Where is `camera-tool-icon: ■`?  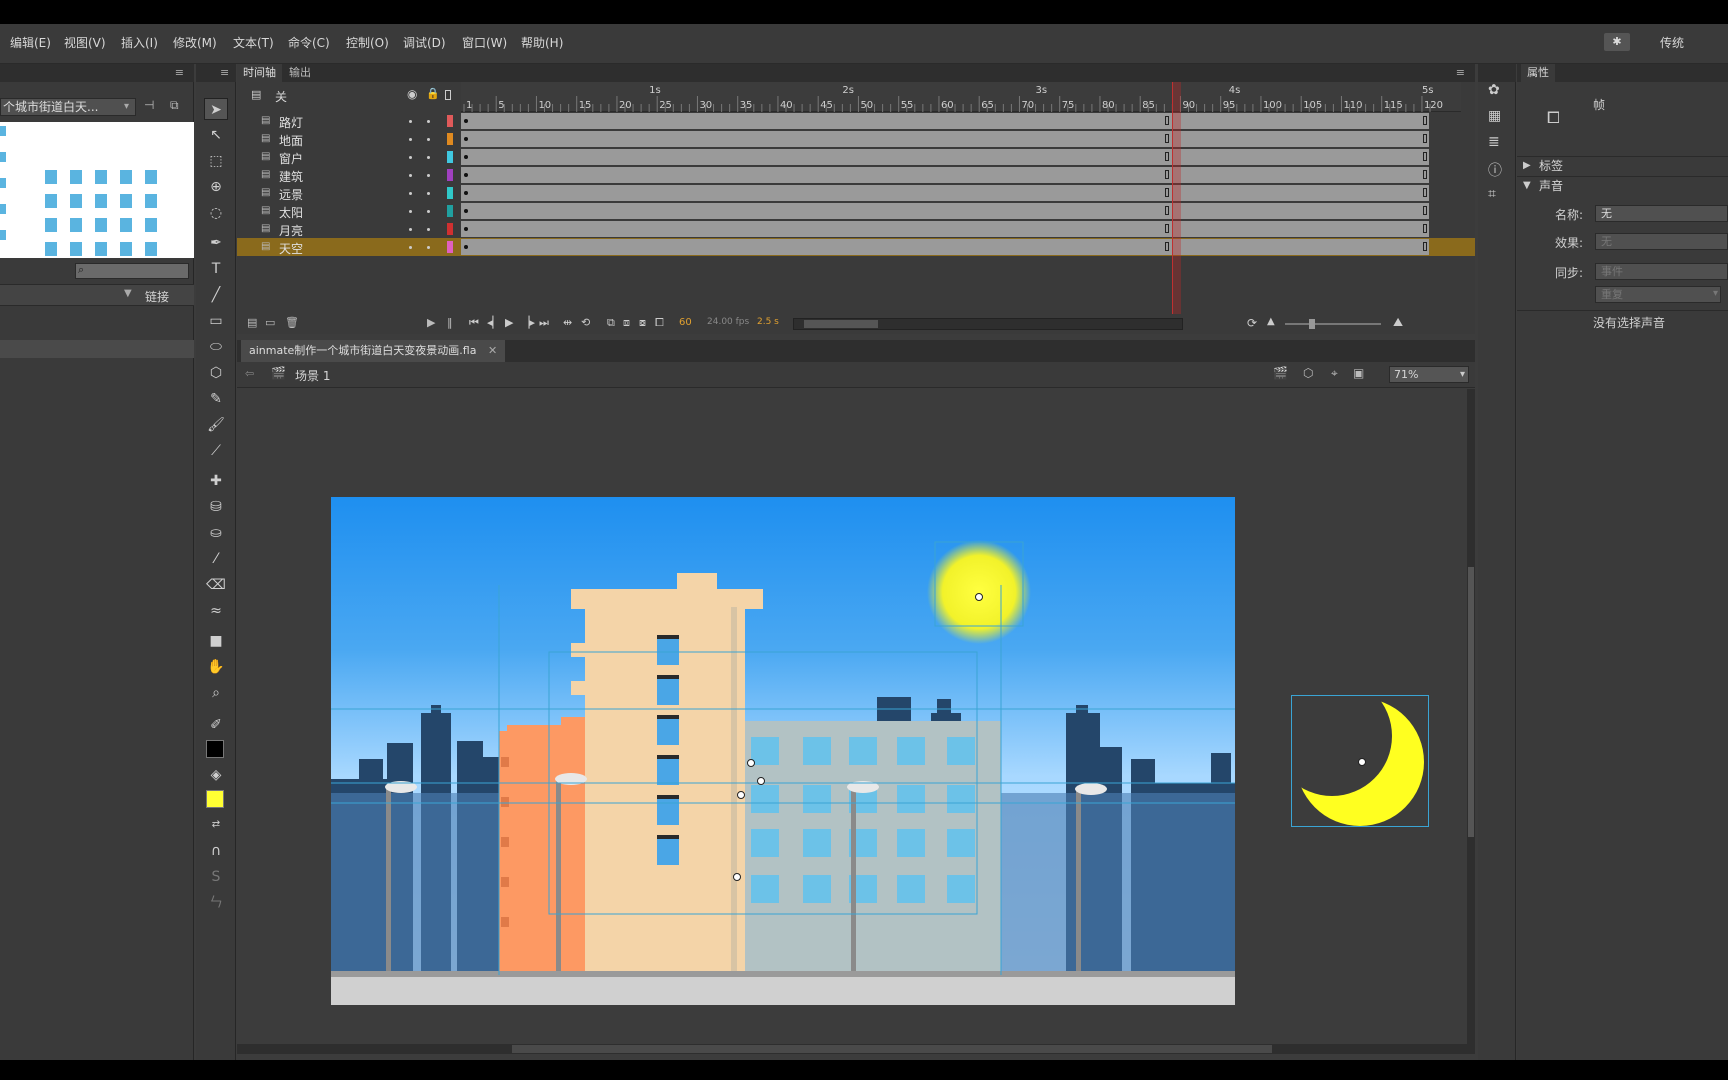 camera-tool-icon: ■ is located at coordinates (216, 641).